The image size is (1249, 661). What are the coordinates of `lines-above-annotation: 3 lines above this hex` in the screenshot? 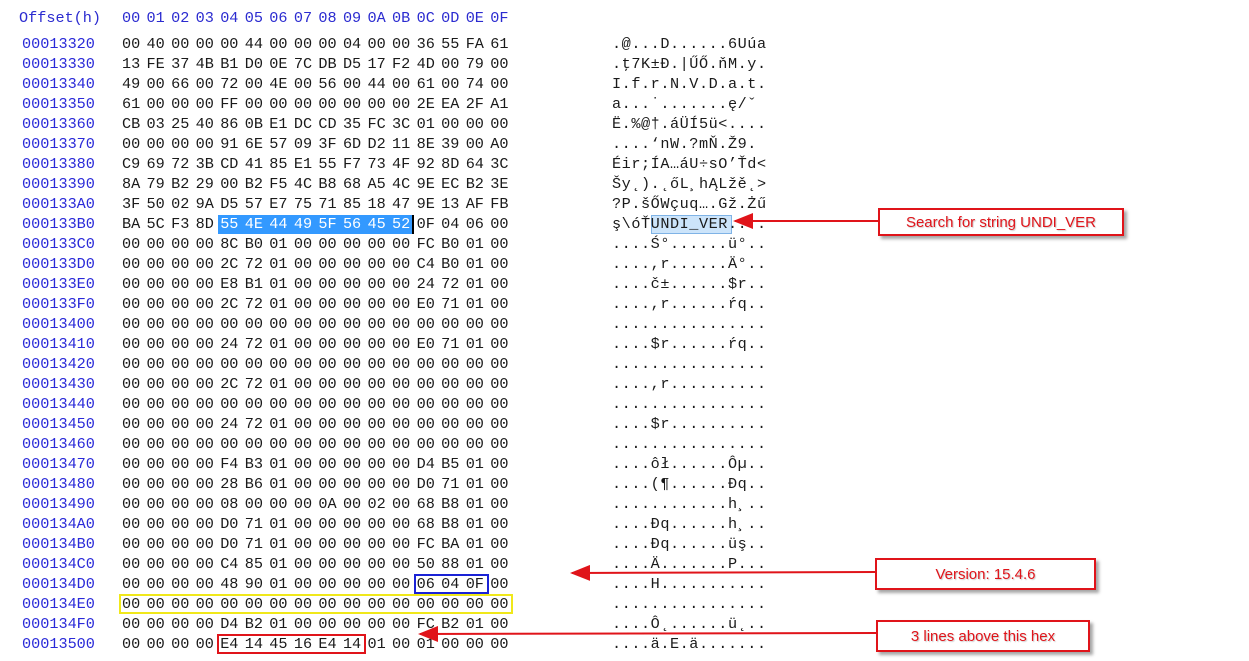 It's located at (983, 636).